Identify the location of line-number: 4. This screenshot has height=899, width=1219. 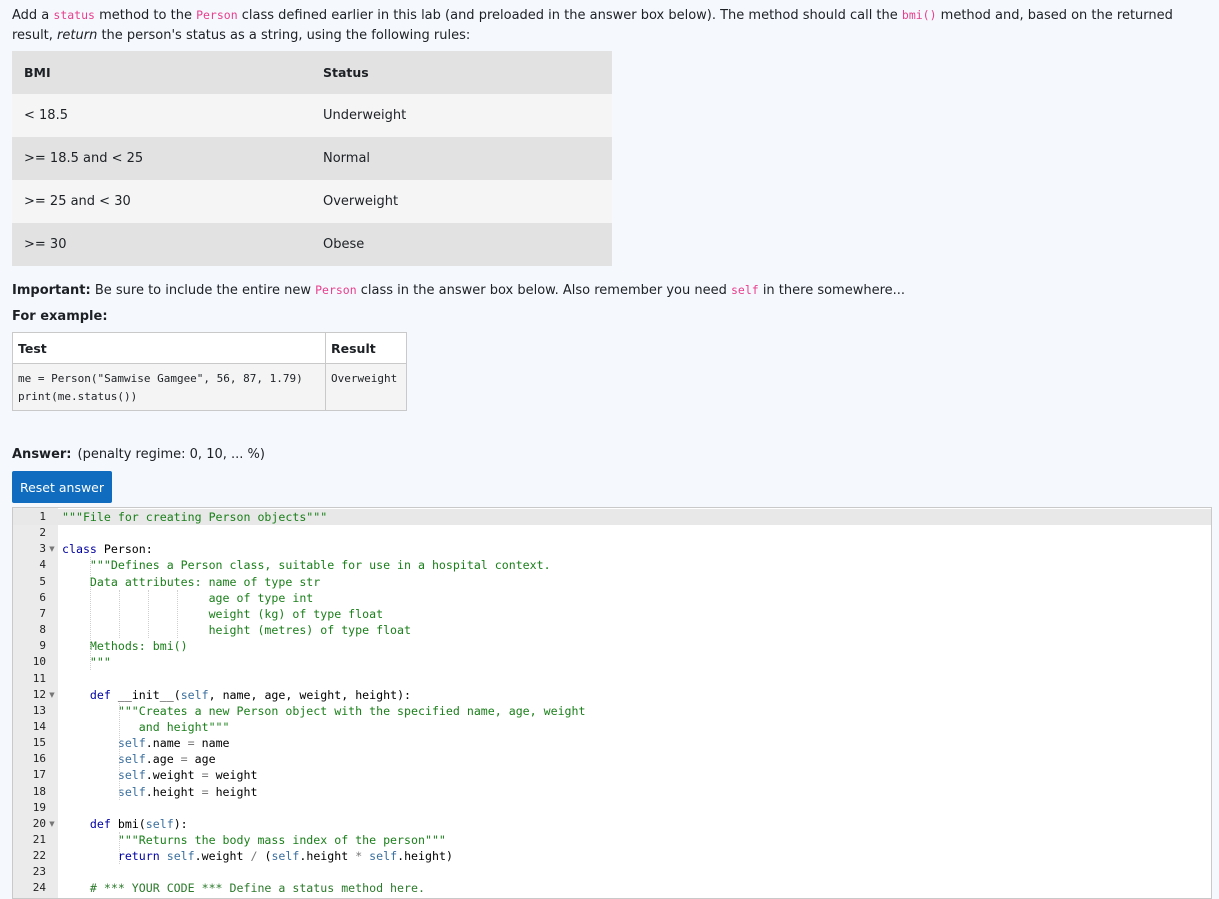
(42, 565).